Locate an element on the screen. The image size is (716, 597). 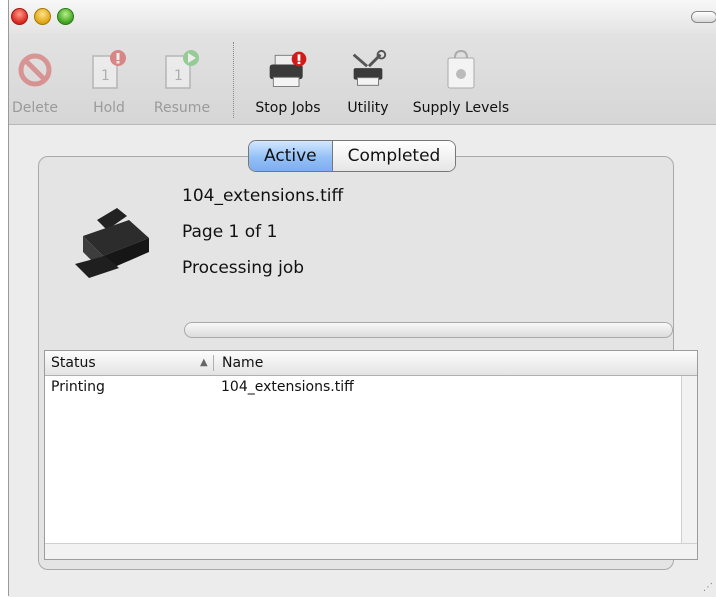
stop-jobs-label: Stop Jobs is located at coordinates (288, 108).